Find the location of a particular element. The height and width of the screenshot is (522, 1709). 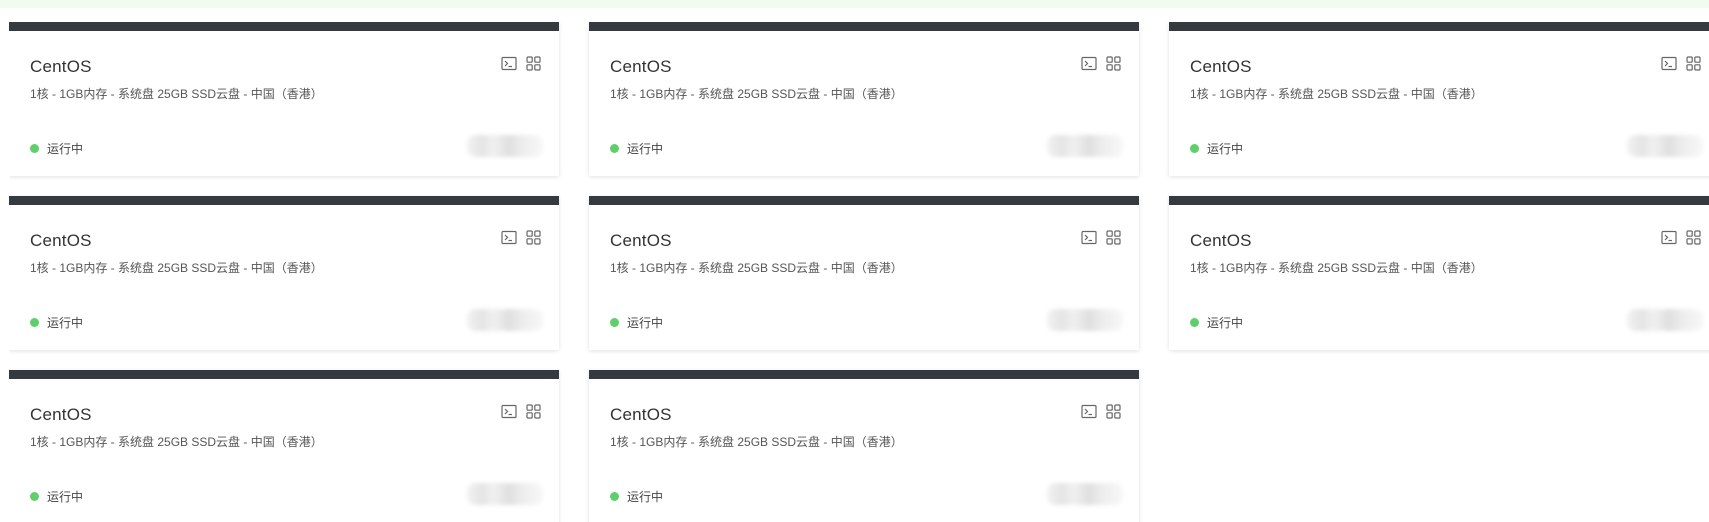

top-banner is located at coordinates (854, 4).